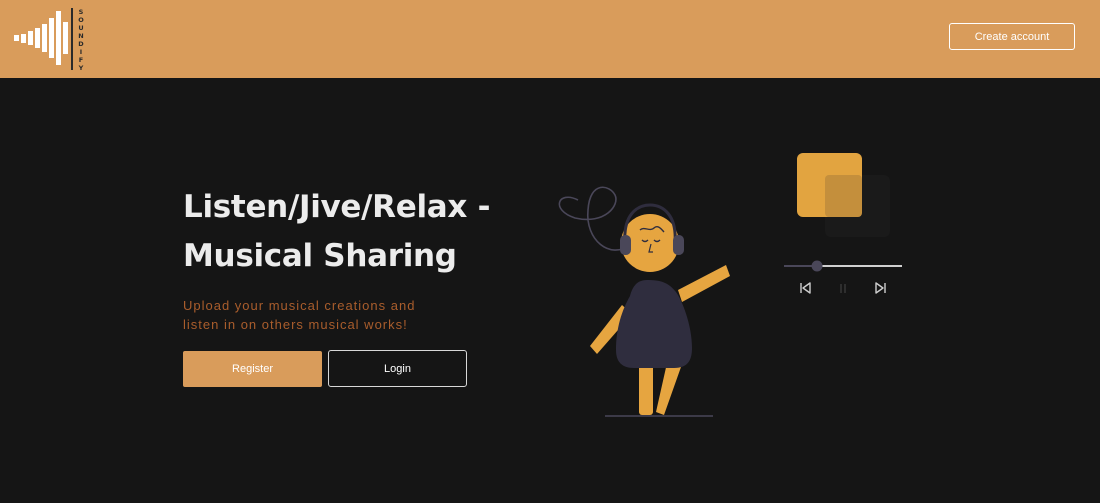  Describe the element at coordinates (806, 289) in the screenshot. I see `skip-back-icon` at that location.